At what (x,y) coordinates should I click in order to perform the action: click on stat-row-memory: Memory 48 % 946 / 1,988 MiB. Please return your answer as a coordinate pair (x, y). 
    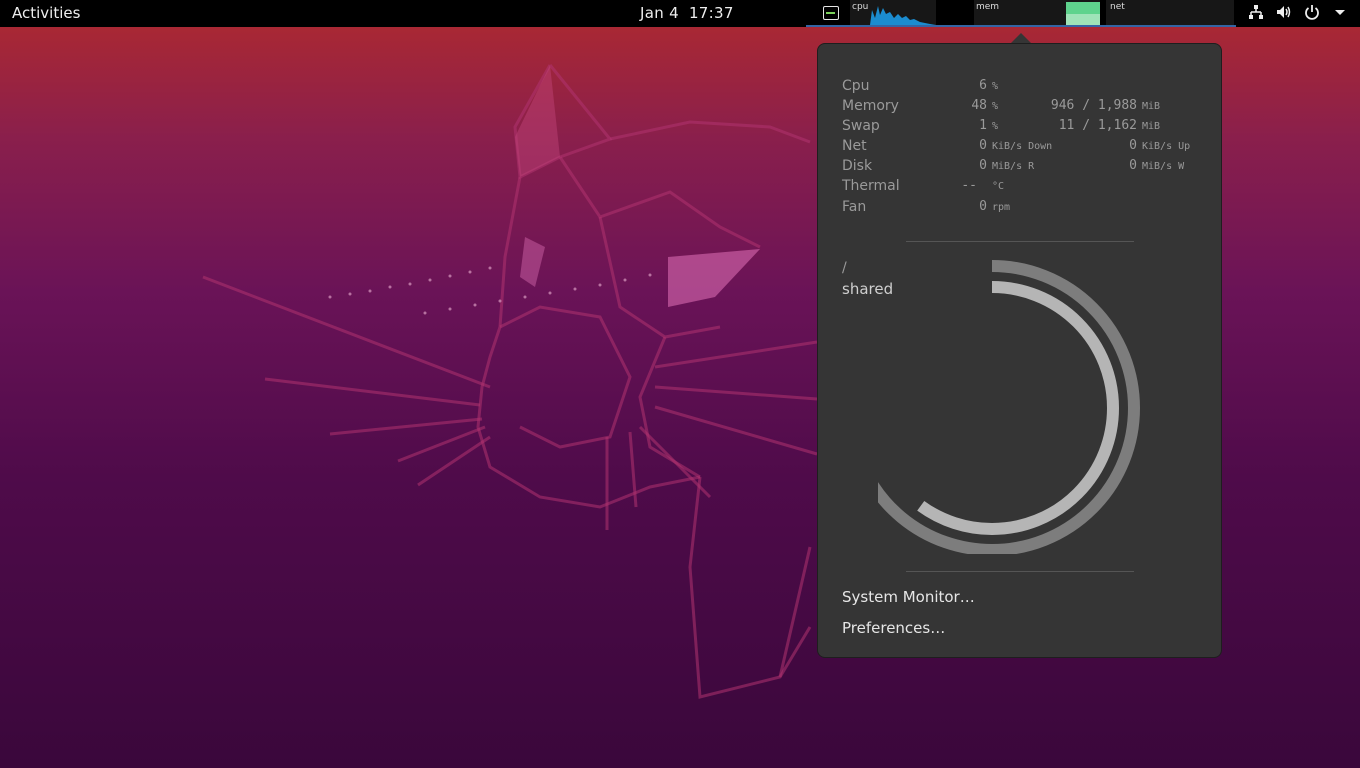
    Looking at the image, I should click on (1027, 108).